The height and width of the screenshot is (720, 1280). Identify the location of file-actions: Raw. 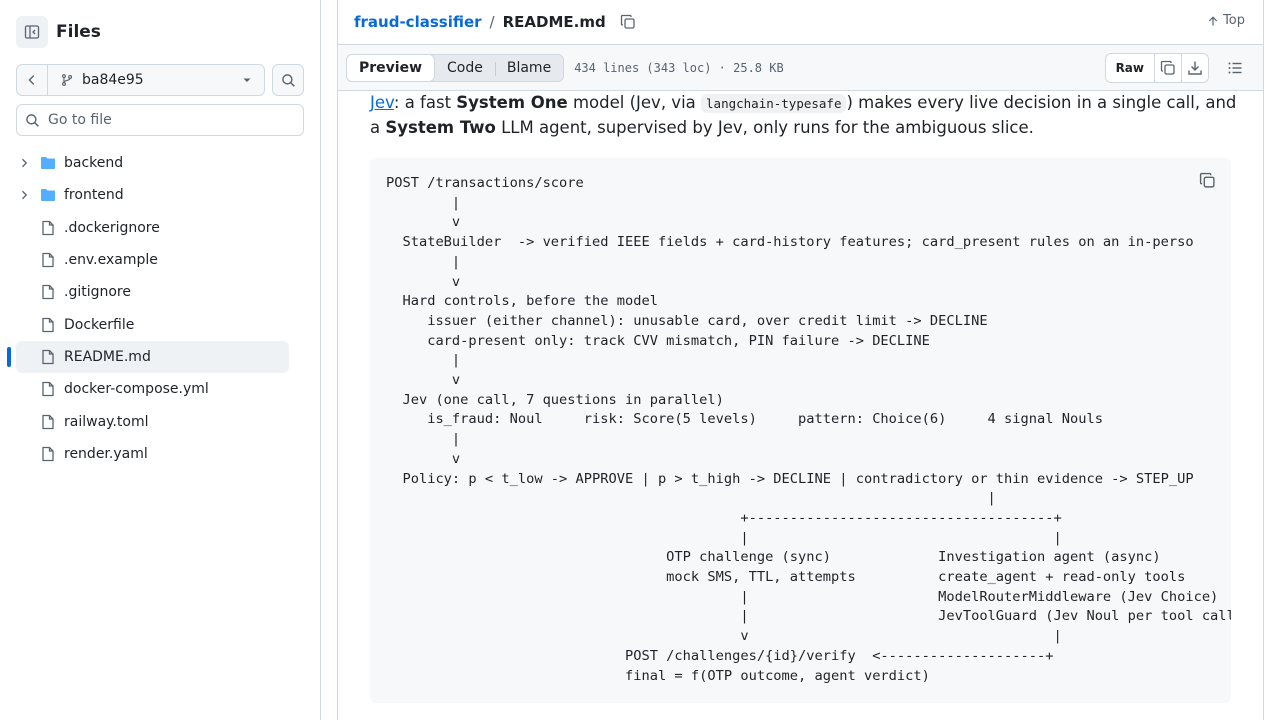
(1175, 68).